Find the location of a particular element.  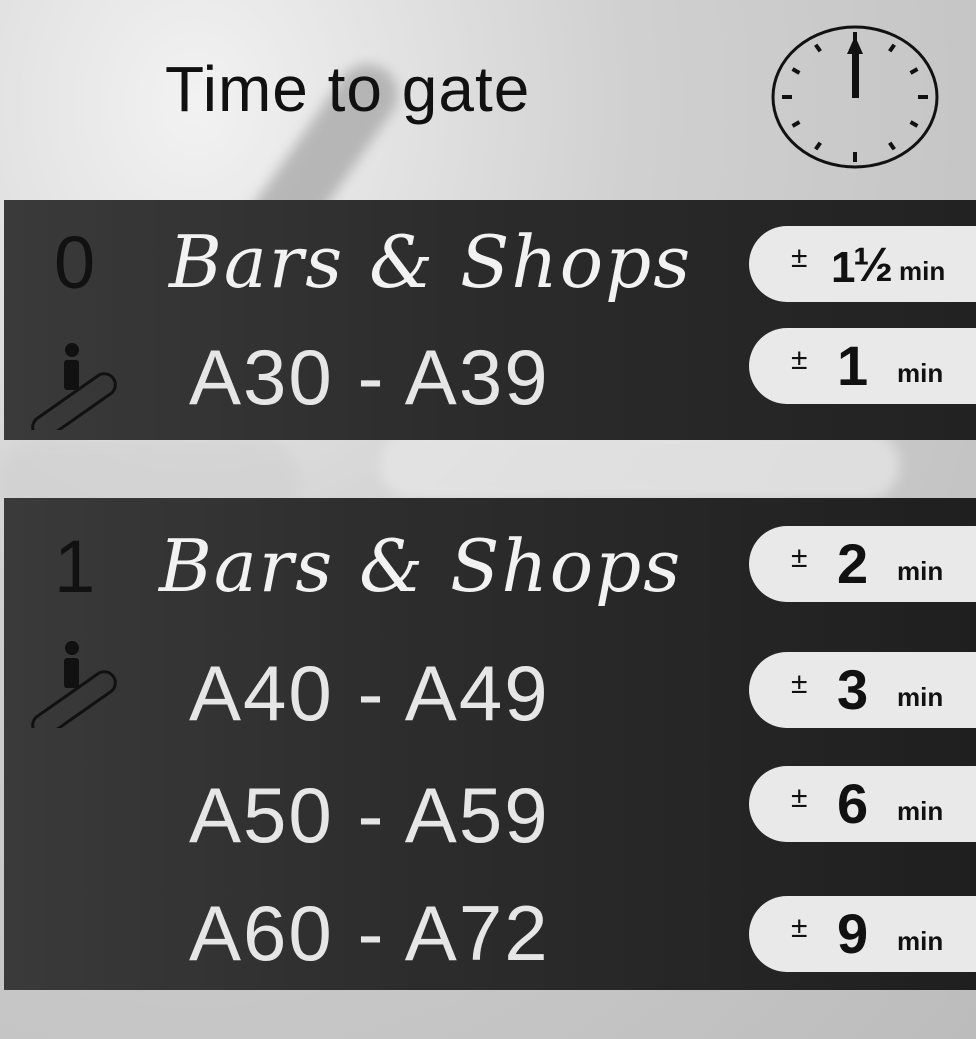

clock-icon is located at coordinates (855, 97).